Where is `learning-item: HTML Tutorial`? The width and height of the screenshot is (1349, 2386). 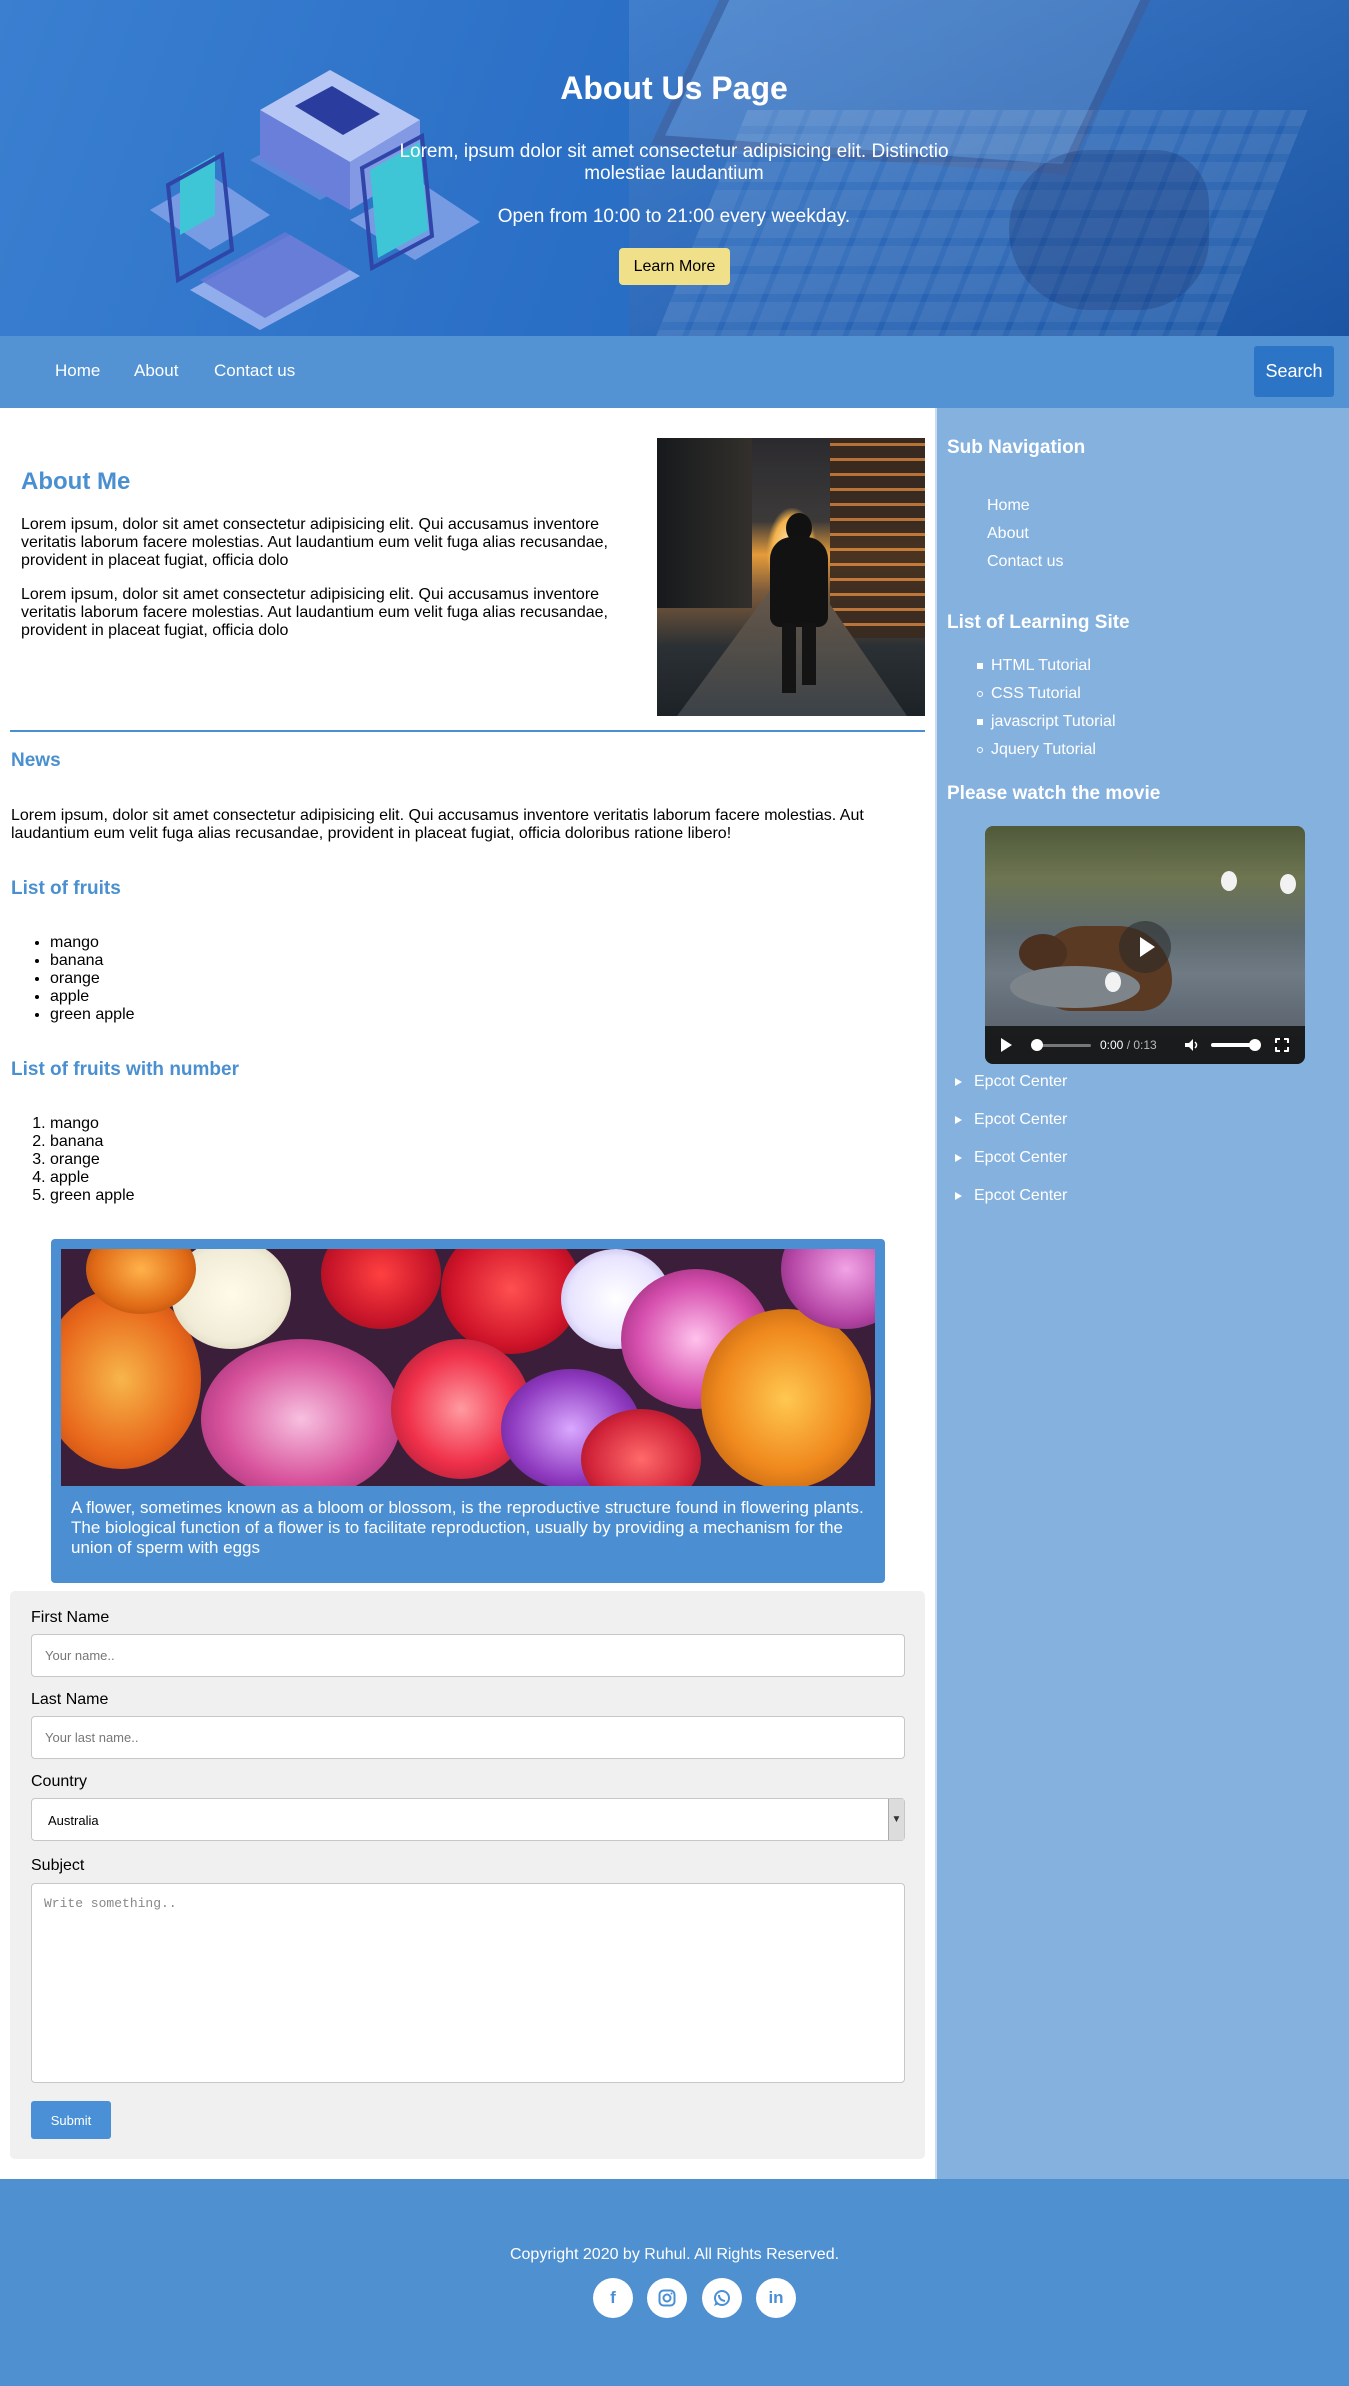 learning-item: HTML Tutorial is located at coordinates (1034, 666).